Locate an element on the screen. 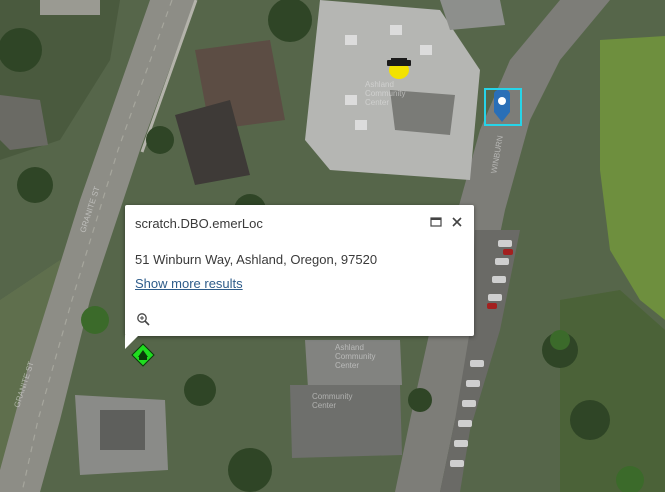 The height and width of the screenshot is (492, 665). map-pin-icon is located at coordinates (503, 107).